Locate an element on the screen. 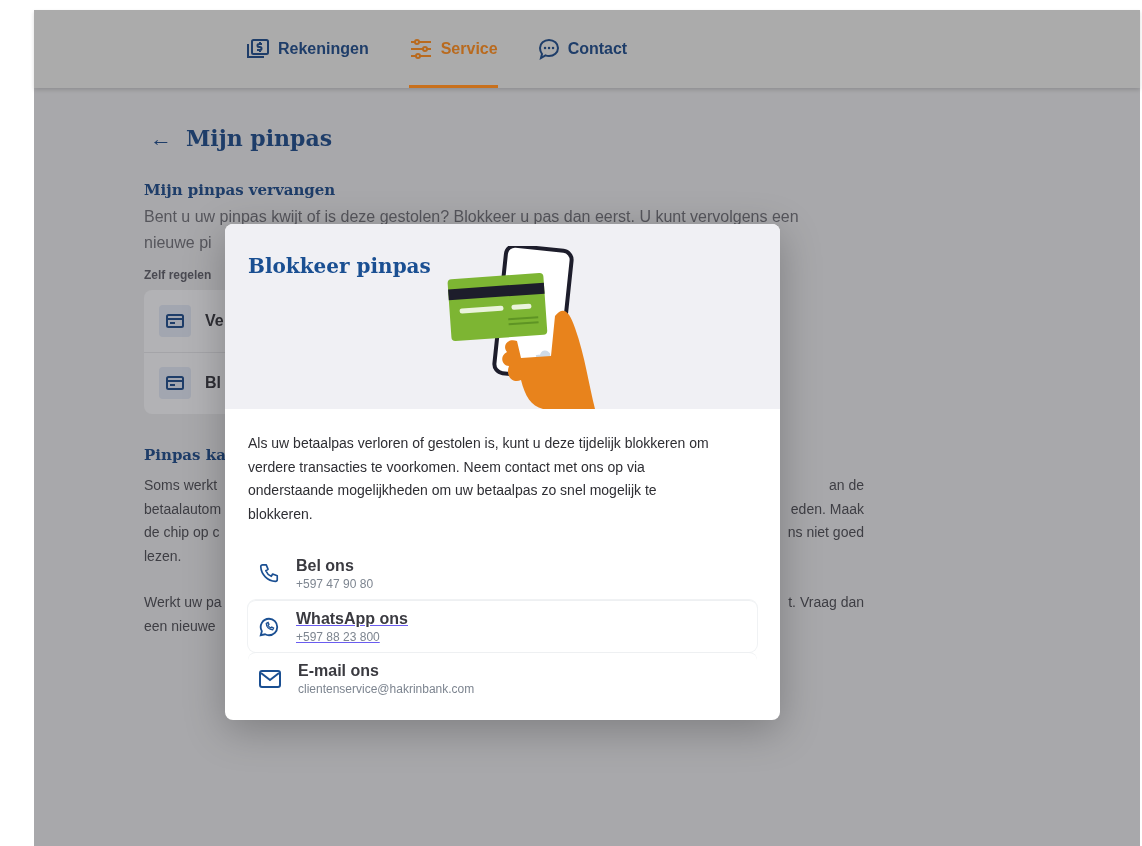  dialog-description: Als uw betaalpas verloren of gestolen is, kunt u deze tijdelijk blokkeren om verdere transacties te voorkomen. Neem contact met ons op via onderstaande mogelijkheden om uw betaalpas zo snel mogelijk te blokkeren. is located at coordinates (479, 479).